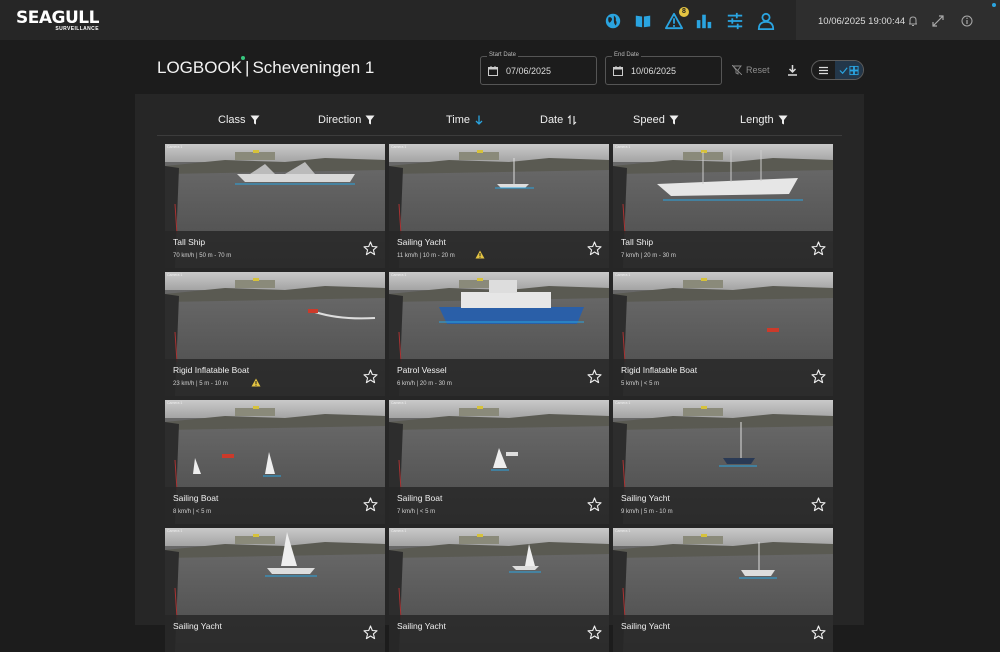 This screenshot has height=652, width=1000. I want to click on list-icon, so click(824, 70).